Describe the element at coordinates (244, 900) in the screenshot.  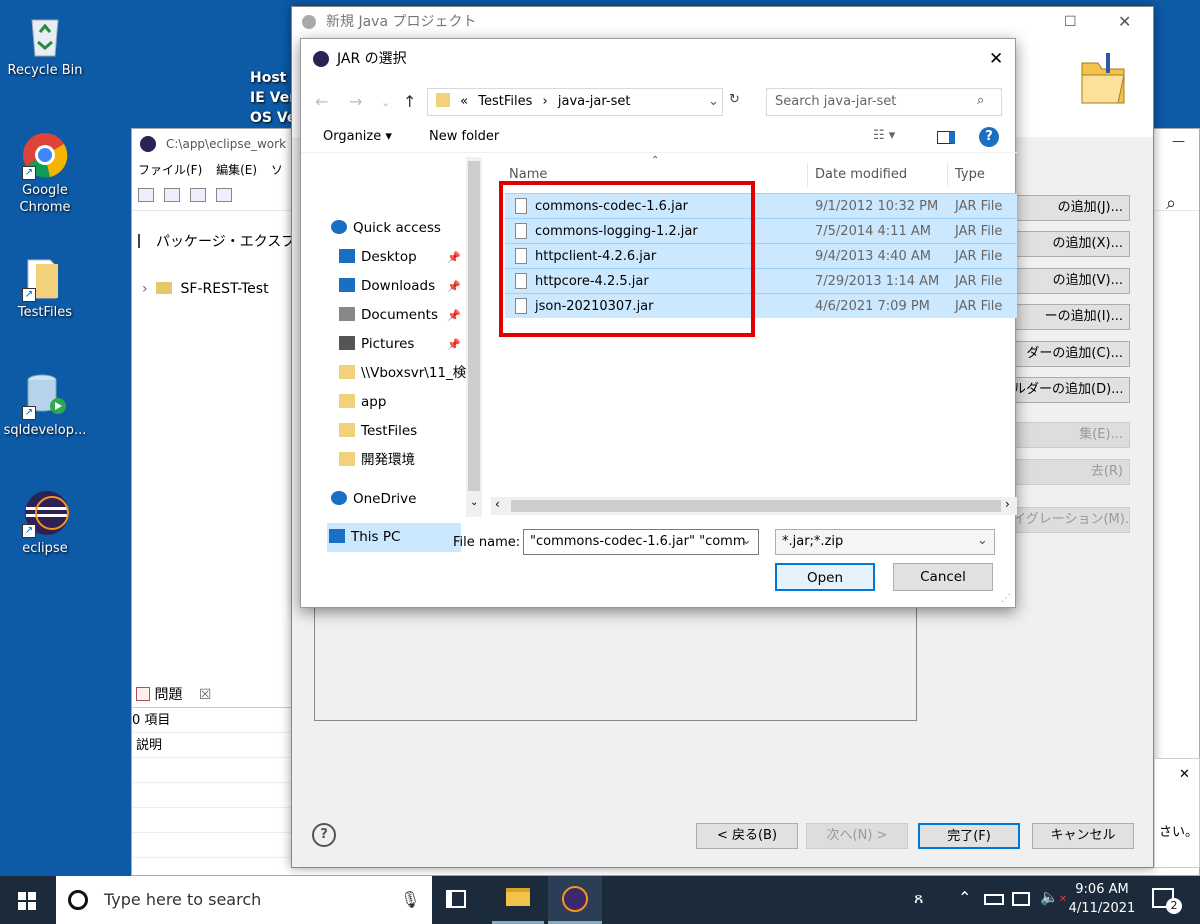
I see `taskbar-search-input: Type here to search 🎙` at that location.